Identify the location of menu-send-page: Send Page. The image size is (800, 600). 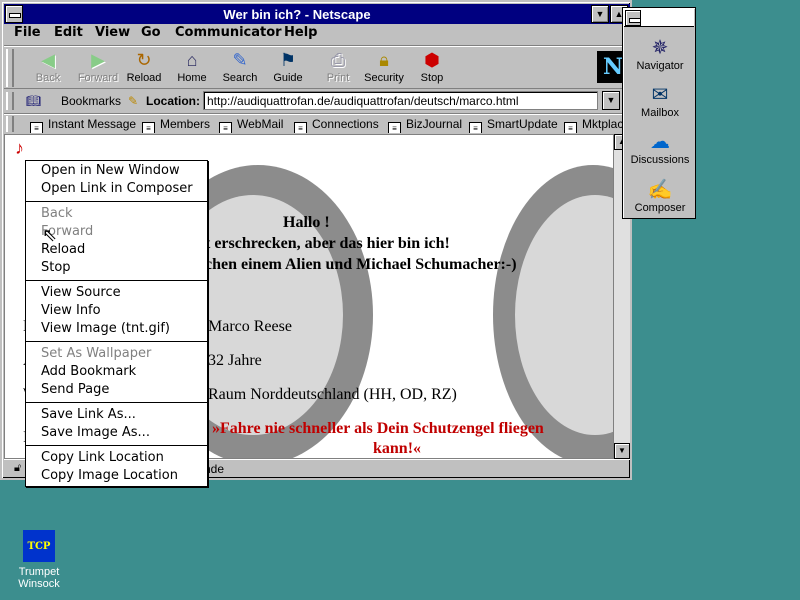
(75, 389).